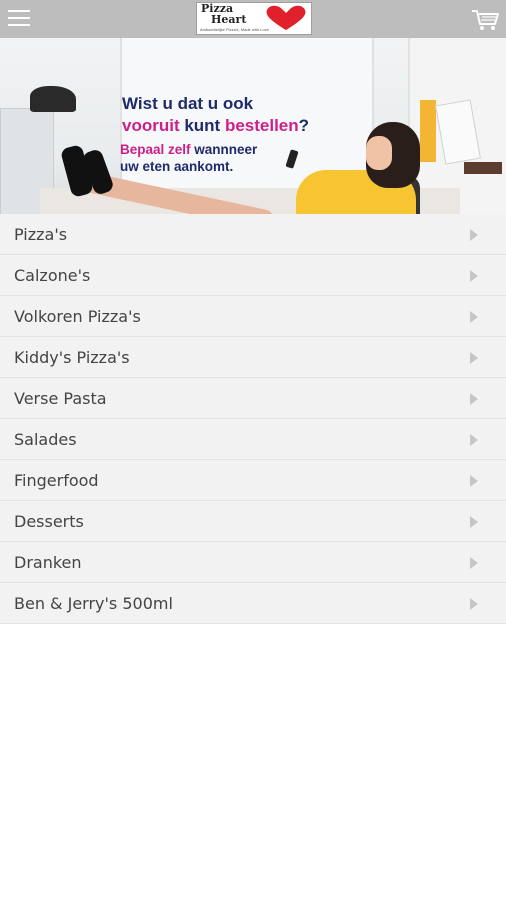  Describe the element at coordinates (56, 480) in the screenshot. I see `category-label: Fingerfood` at that location.